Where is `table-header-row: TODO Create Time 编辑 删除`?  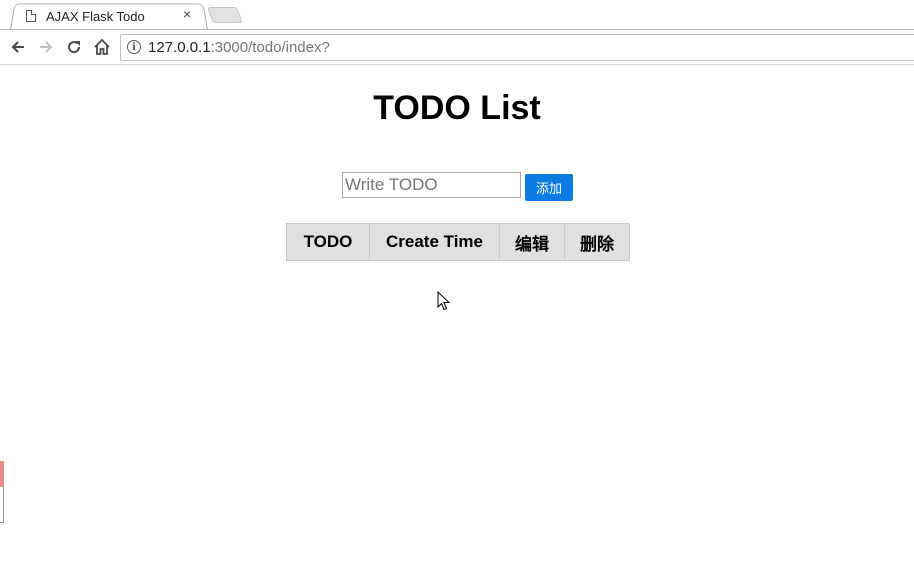
table-header-row: TODO Create Time 编辑 删除 is located at coordinates (458, 242).